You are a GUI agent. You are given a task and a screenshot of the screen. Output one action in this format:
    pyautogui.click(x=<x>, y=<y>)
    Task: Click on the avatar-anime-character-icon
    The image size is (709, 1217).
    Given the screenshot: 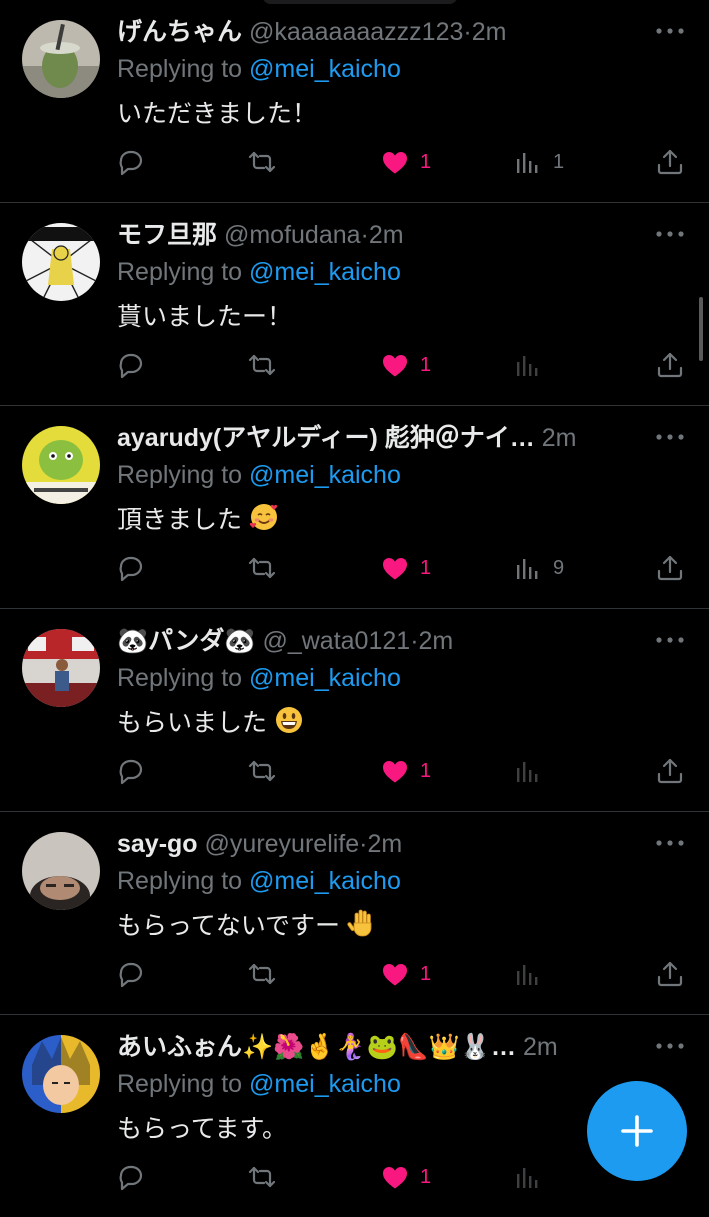 What is the action you would take?
    pyautogui.click(x=61, y=1074)
    